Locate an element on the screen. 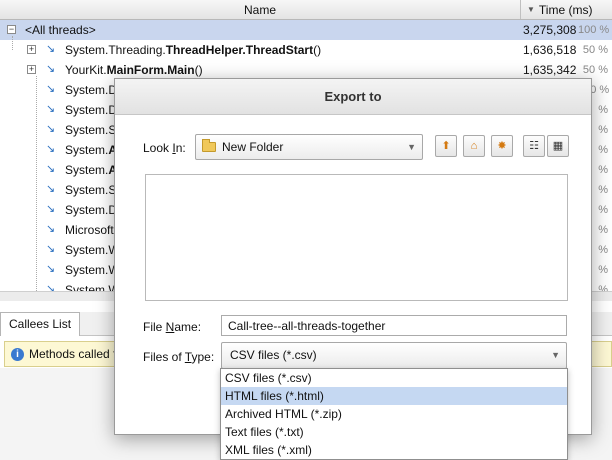 The width and height of the screenshot is (612, 460). dialog-title: Export to is located at coordinates (353, 97).